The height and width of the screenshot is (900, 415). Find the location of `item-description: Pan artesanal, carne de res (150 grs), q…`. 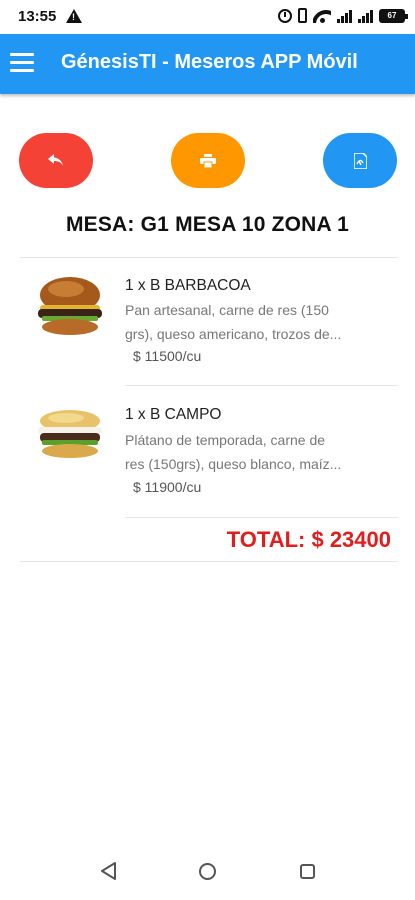

item-description: Pan artesanal, carne de res (150 grs), q… is located at coordinates (250, 322).